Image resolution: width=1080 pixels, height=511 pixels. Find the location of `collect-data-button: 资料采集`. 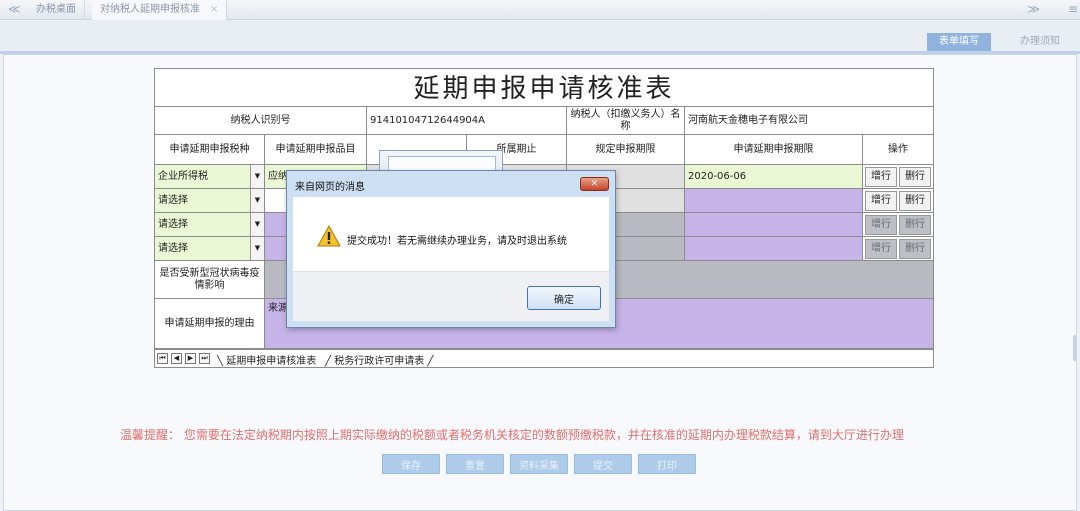

collect-data-button: 资料采集 is located at coordinates (539, 464).